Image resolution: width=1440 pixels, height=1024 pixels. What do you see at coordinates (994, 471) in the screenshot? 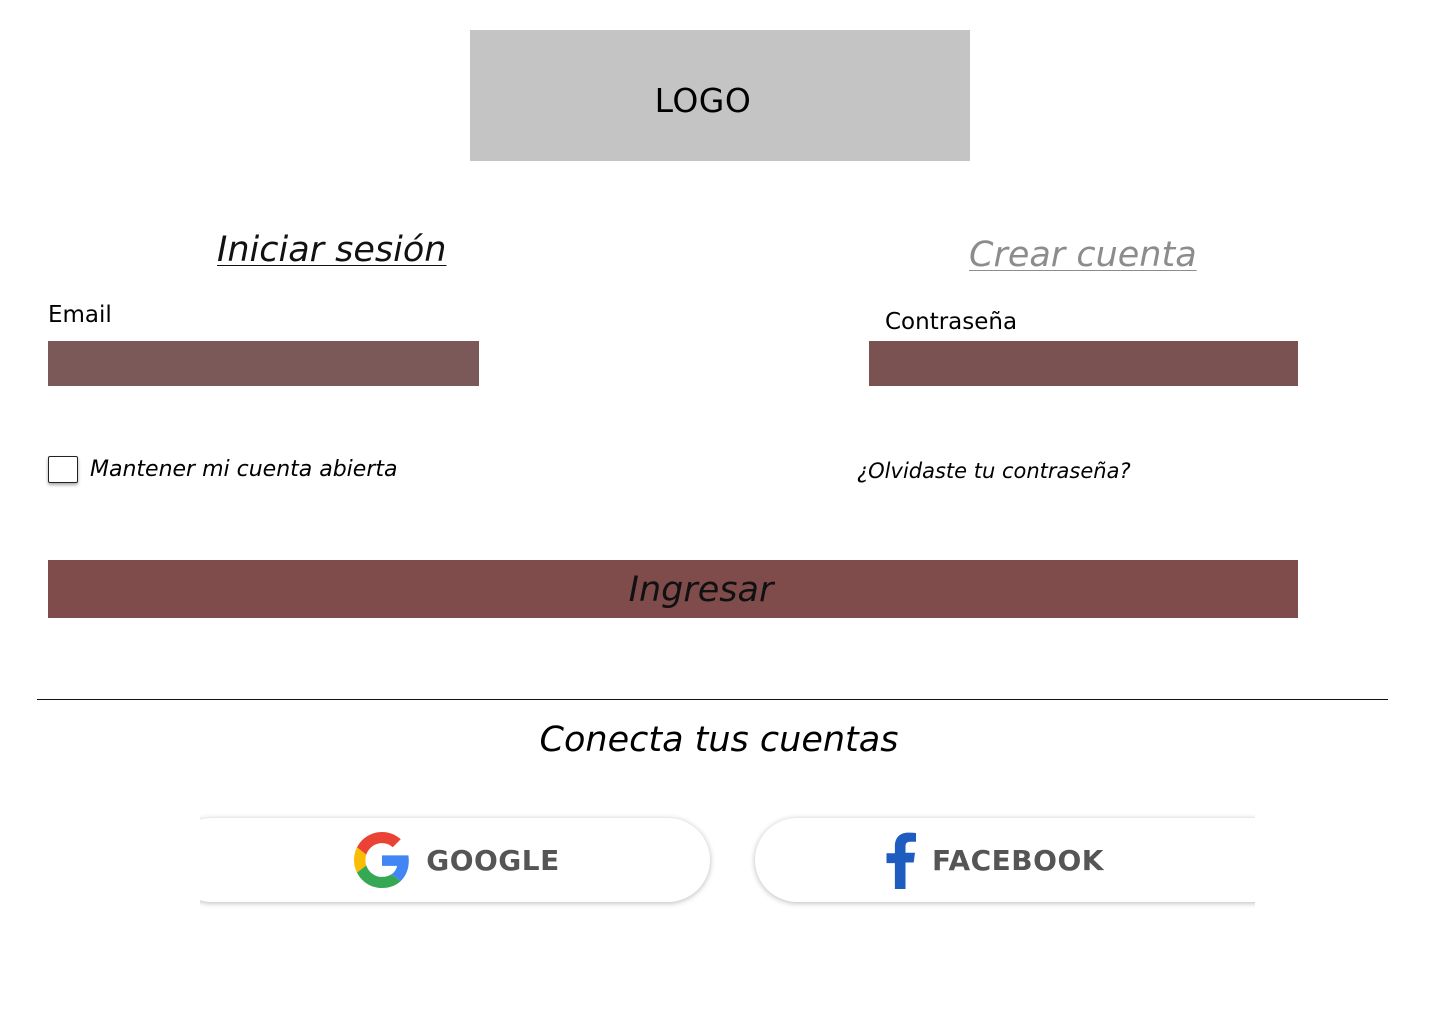
I see `forgot-password-link: ¿Olvidaste tu contraseña?` at bounding box center [994, 471].